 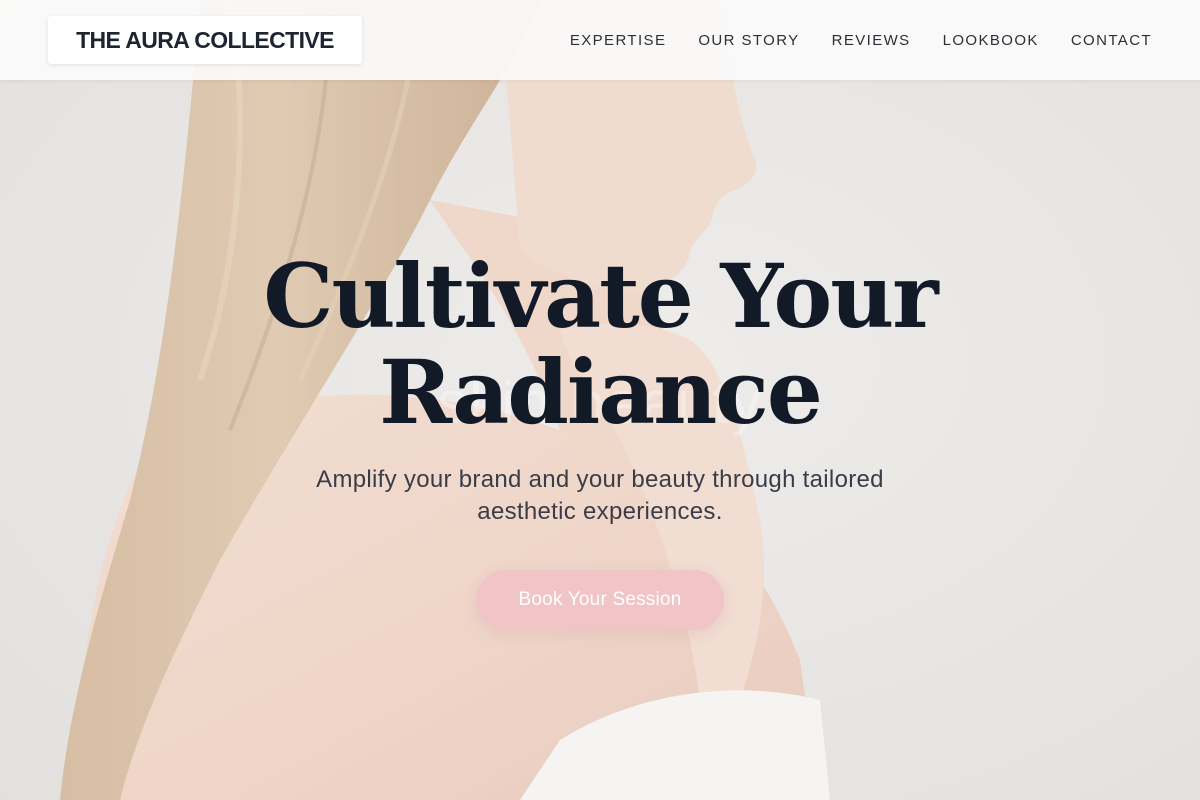 I want to click on book-session-button: Book Your Session, so click(x=600, y=600).